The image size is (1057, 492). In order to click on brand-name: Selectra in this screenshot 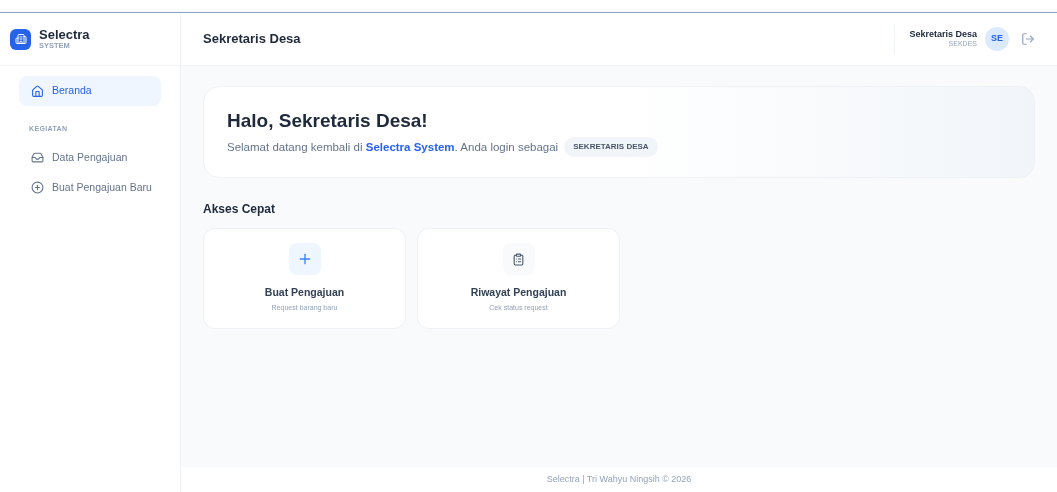, I will do `click(64, 35)`.